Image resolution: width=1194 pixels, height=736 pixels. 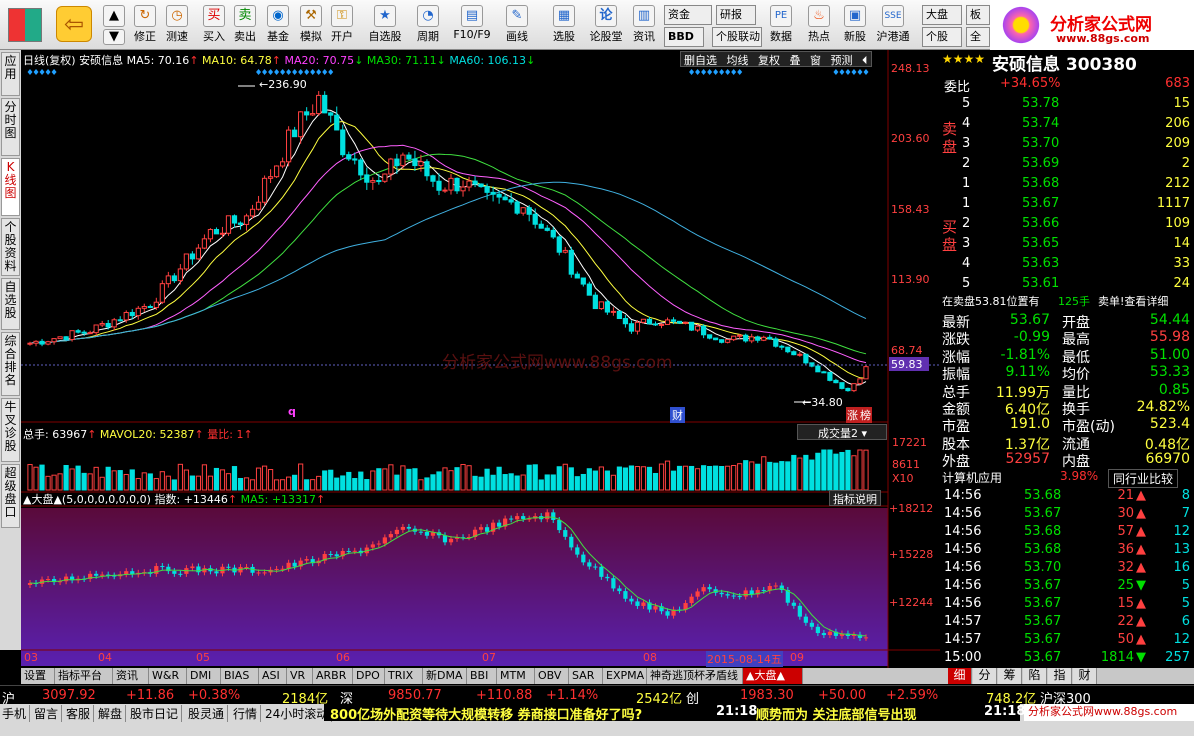 I want to click on right-tab: 财, so click(x=1085, y=676).